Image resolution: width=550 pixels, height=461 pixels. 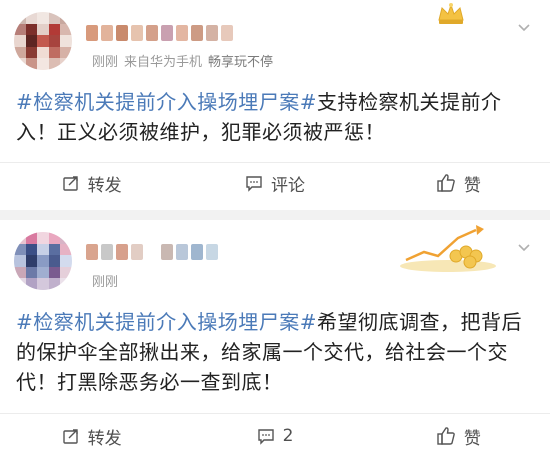 I want to click on post-meta: 刚刚, so click(x=105, y=280).